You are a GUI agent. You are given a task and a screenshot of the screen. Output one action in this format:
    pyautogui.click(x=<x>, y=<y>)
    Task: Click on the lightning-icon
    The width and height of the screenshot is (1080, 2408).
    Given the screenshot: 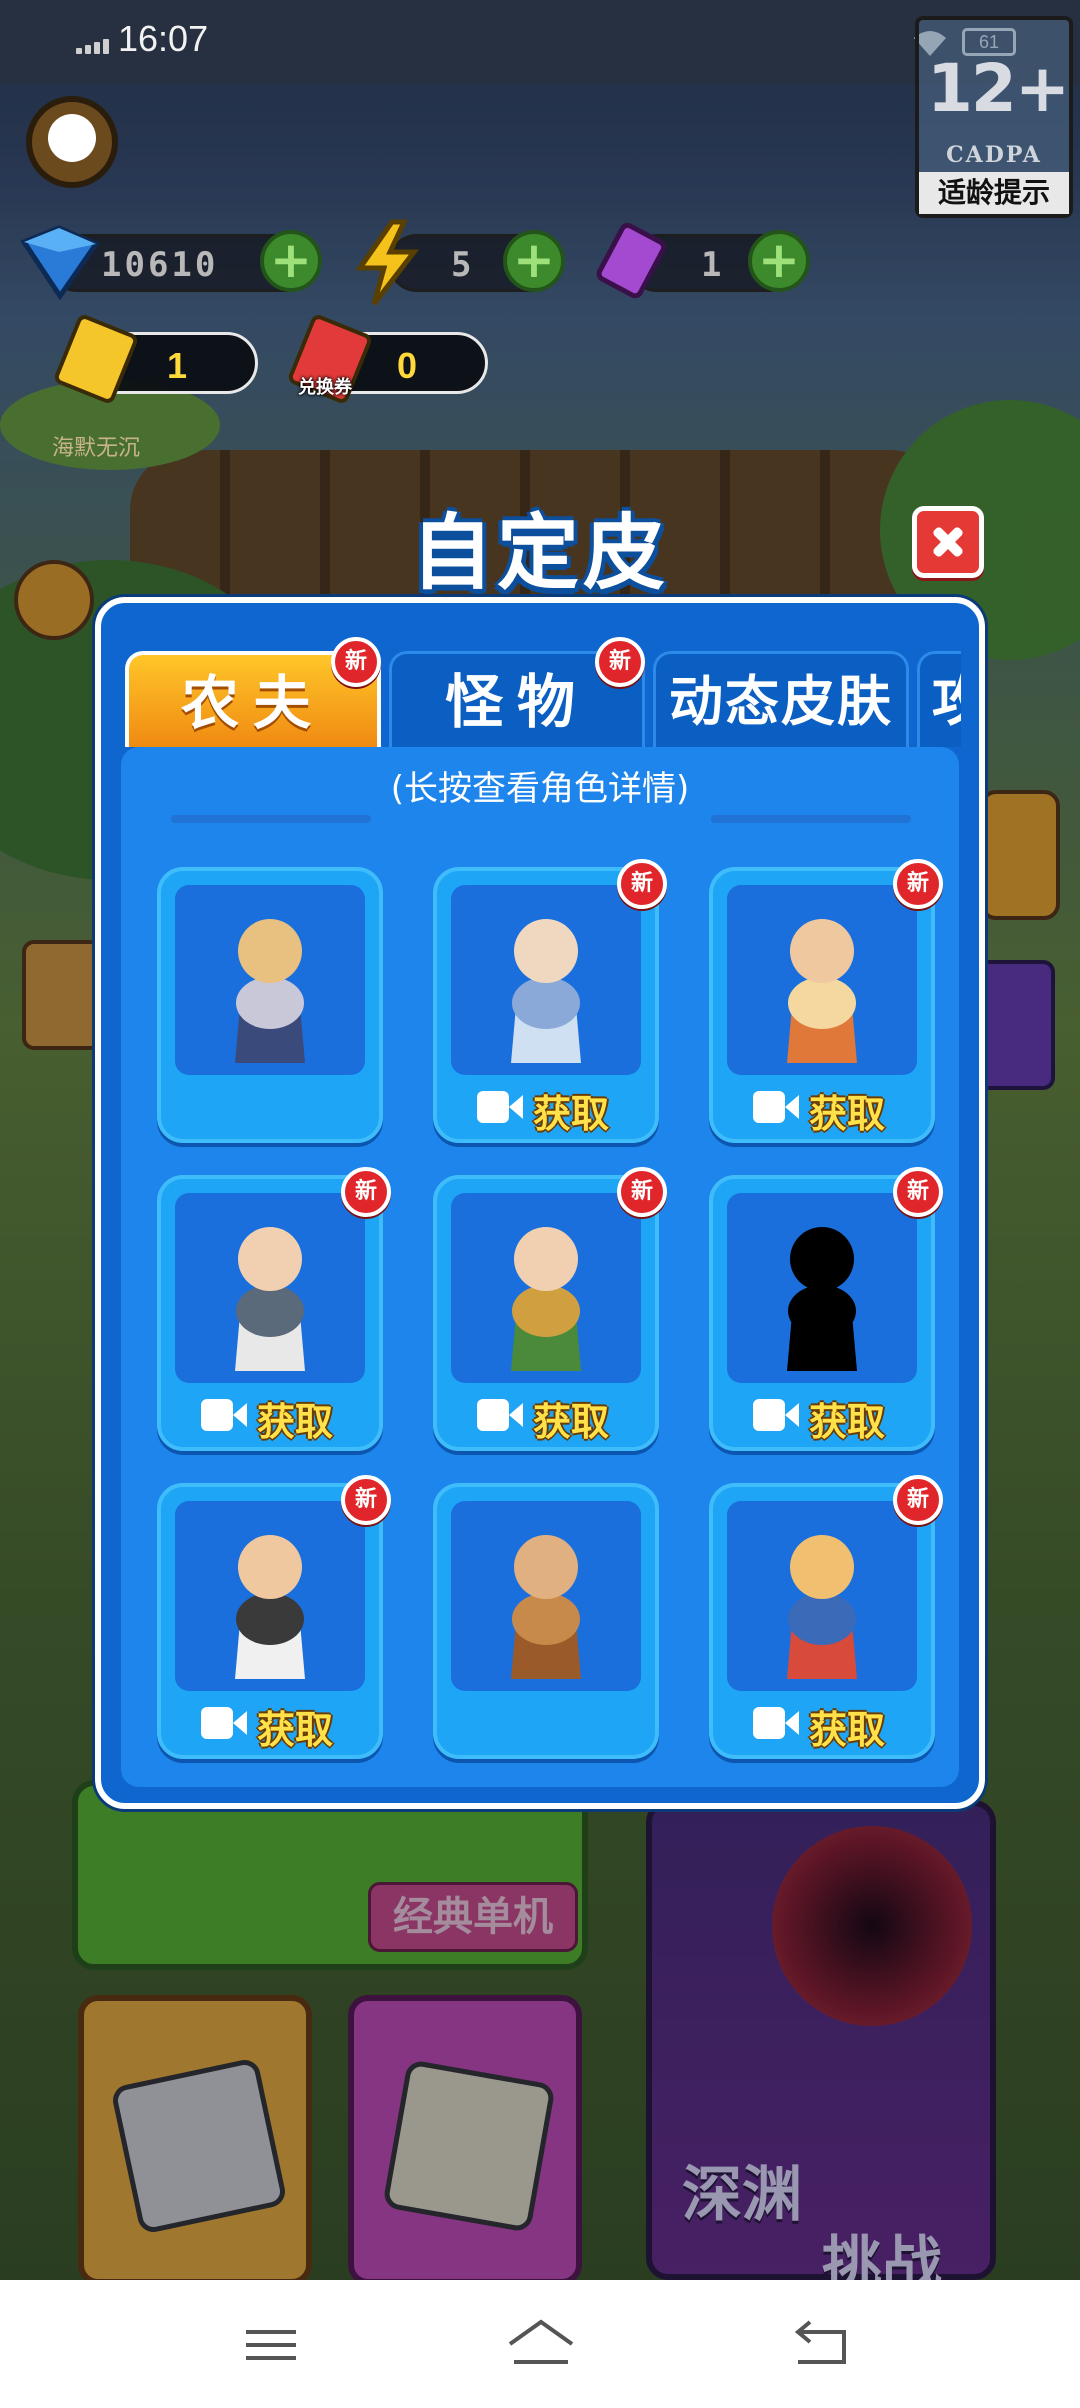 What is the action you would take?
    pyautogui.click(x=387, y=262)
    